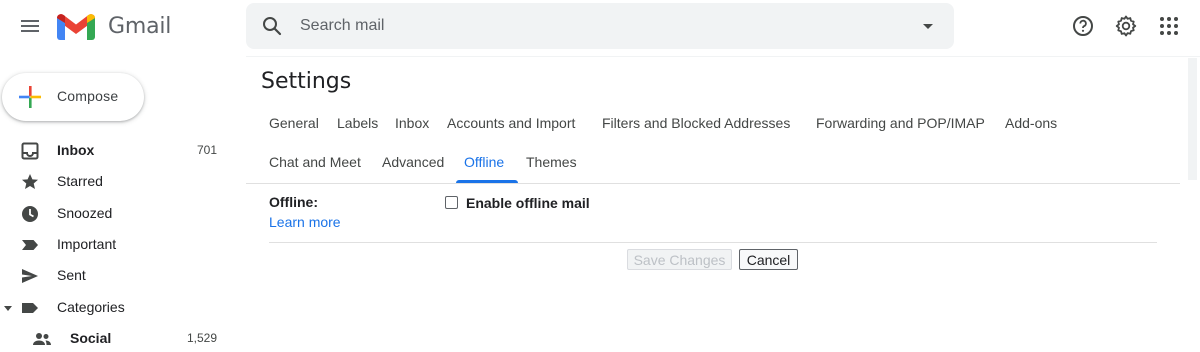  What do you see at coordinates (140, 26) in the screenshot?
I see `brand-name: Gmail` at bounding box center [140, 26].